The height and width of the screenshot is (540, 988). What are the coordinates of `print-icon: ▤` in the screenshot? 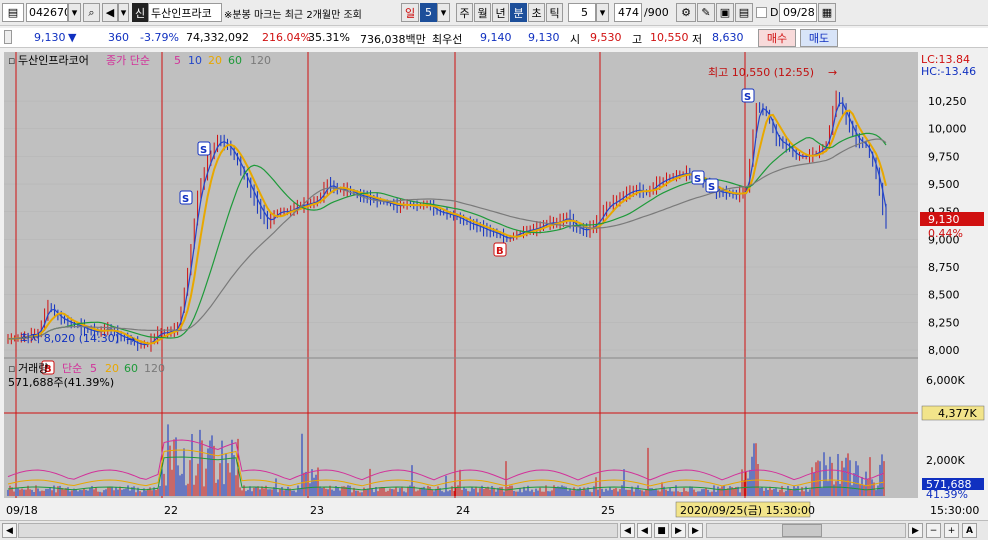 It's located at (744, 12).